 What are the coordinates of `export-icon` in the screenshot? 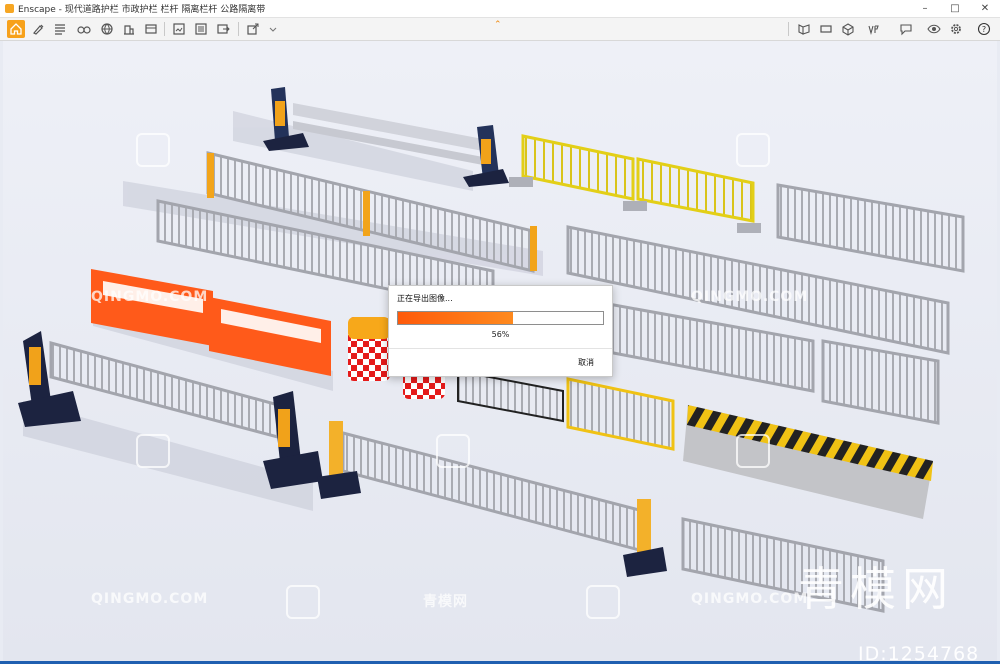 It's located at (223, 29).